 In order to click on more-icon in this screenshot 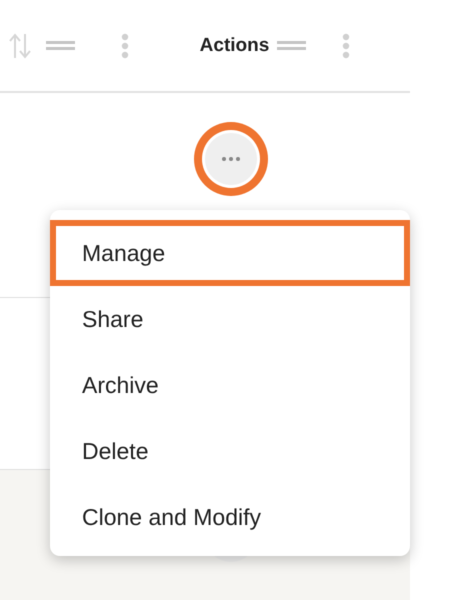, I will do `click(231, 159)`.